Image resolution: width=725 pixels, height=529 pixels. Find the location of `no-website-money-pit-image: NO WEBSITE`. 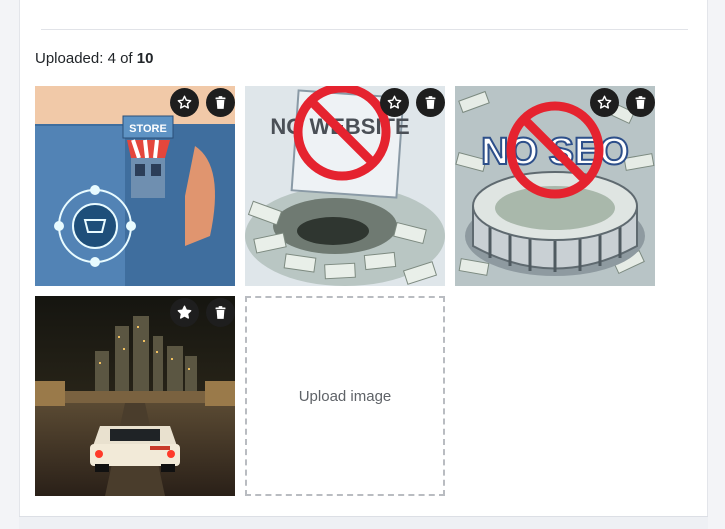

no-website-money-pit-image: NO WEBSITE is located at coordinates (345, 186).